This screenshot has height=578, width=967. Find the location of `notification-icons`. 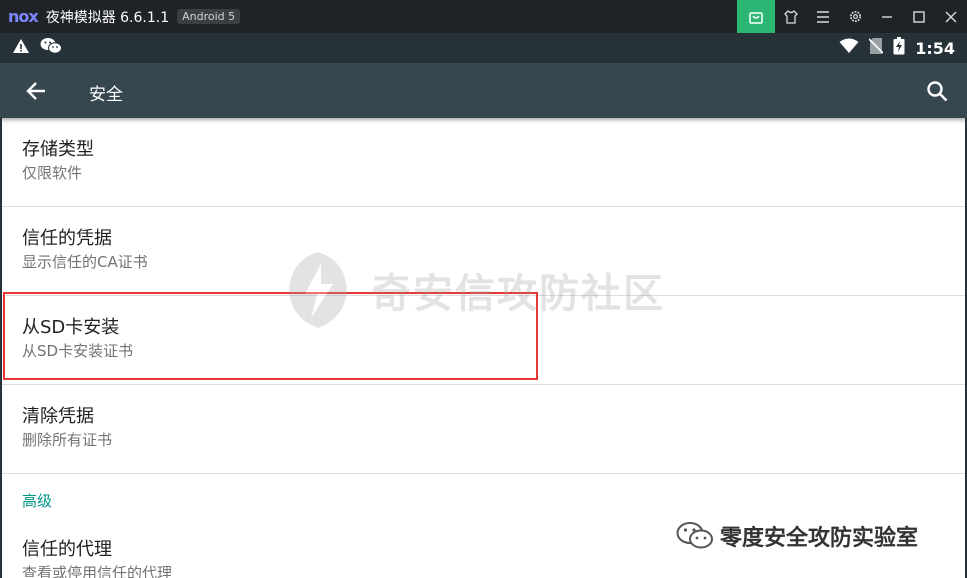

notification-icons is located at coordinates (37, 48).